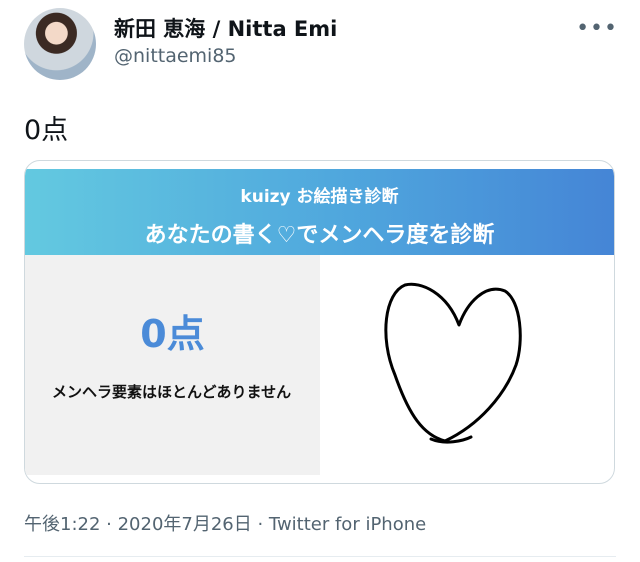  I want to click on display-name: 新田 恵海 / Nitta Emi, so click(225, 28).